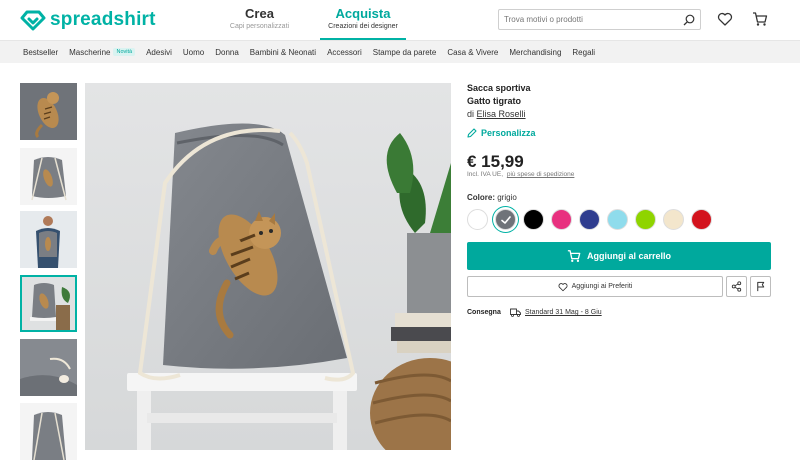 The image size is (800, 460). I want to click on flag-icon, so click(761, 286).